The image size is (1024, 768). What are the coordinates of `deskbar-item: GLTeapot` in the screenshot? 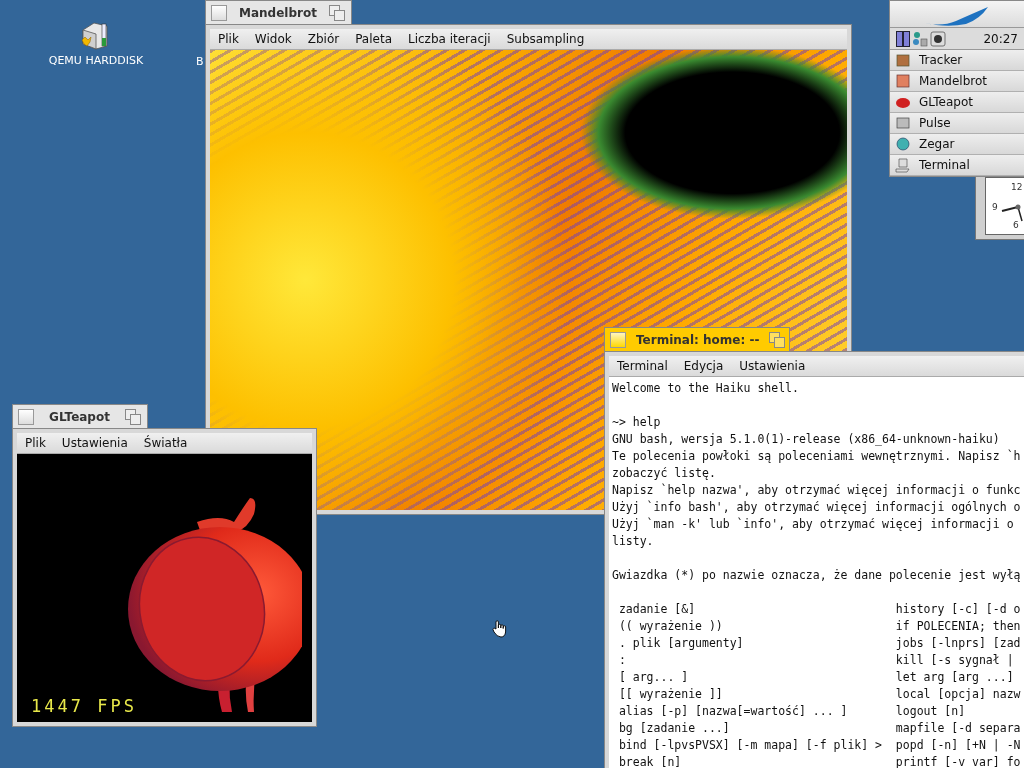 It's located at (957, 102).